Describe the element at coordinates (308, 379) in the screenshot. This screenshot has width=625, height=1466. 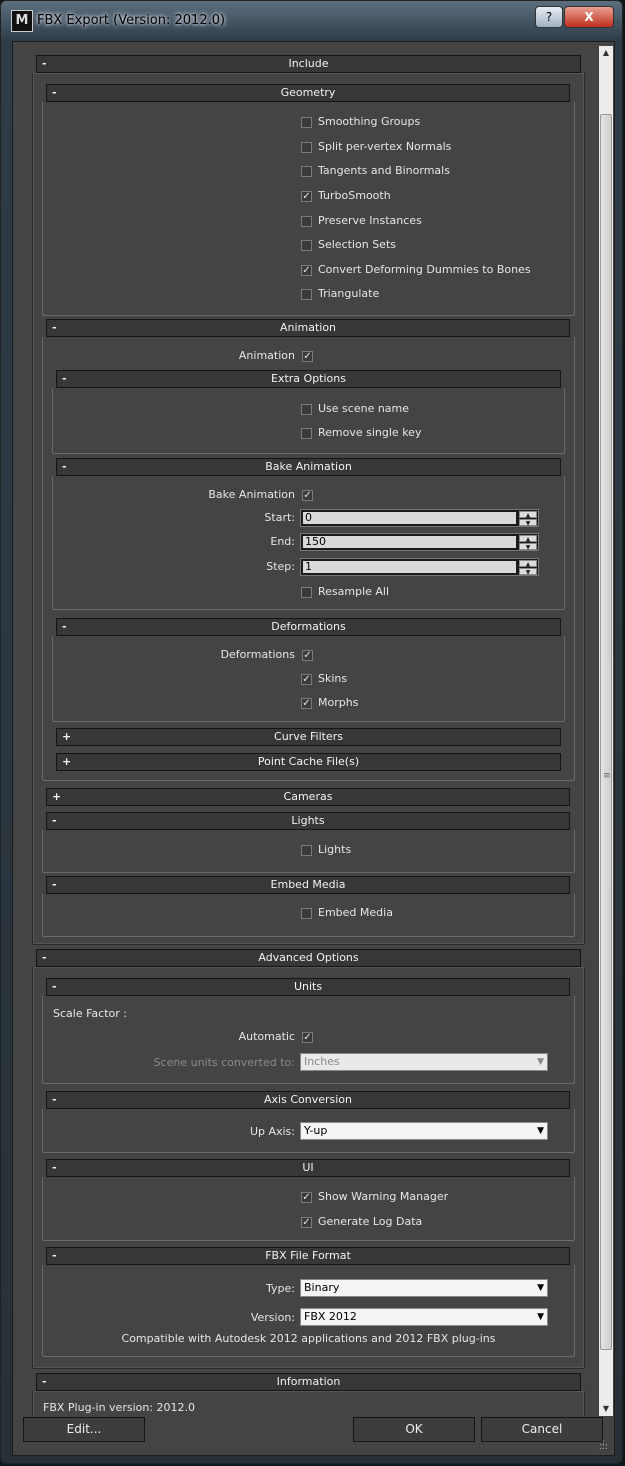
I see `extra-options-rollout-header: - Extra Options` at that location.